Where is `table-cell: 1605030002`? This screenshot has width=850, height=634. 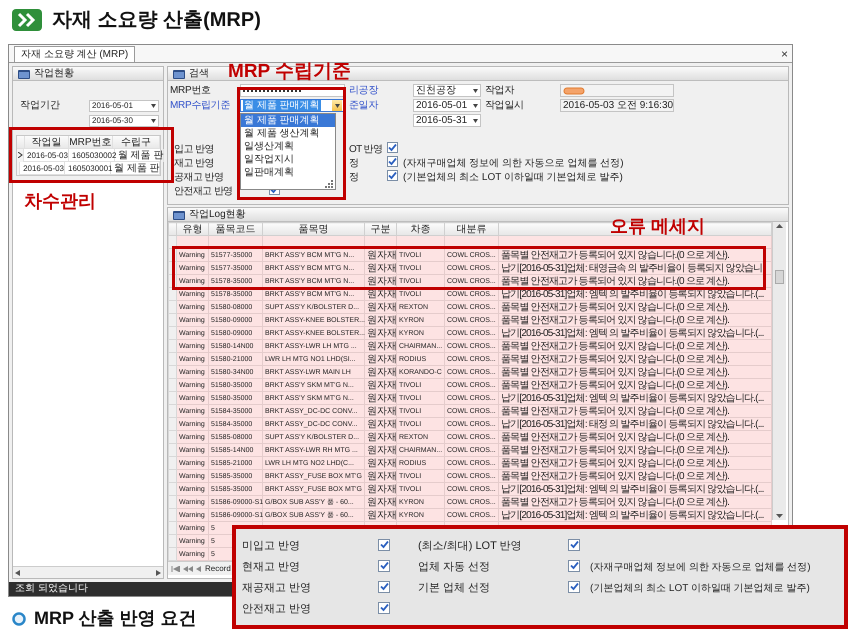 table-cell: 1605030002 is located at coordinates (91, 155).